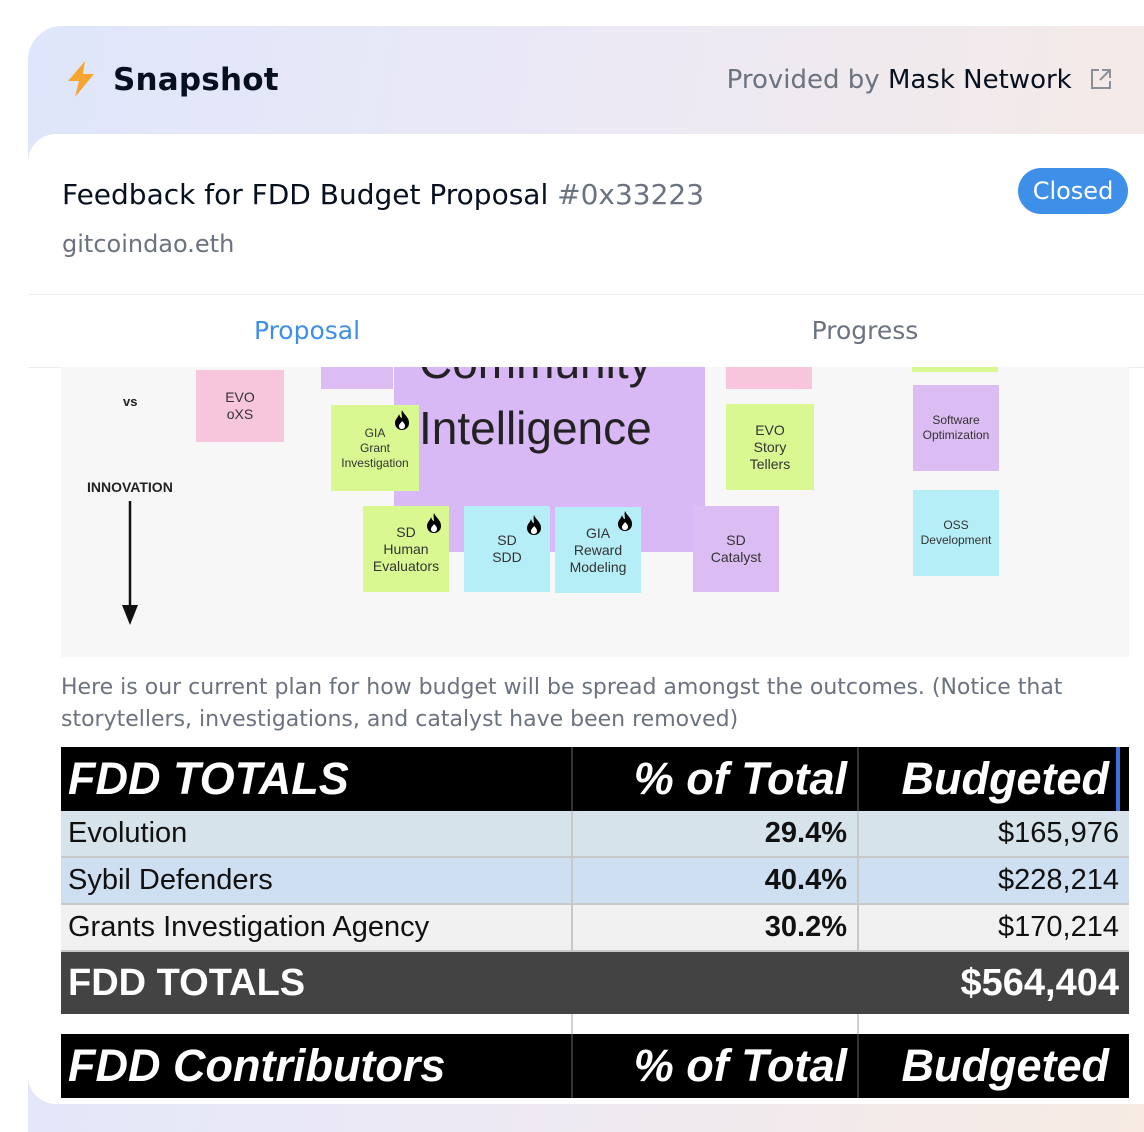 The height and width of the screenshot is (1132, 1144). What do you see at coordinates (769, 378) in the screenshot?
I see `pink-note-top` at bounding box center [769, 378].